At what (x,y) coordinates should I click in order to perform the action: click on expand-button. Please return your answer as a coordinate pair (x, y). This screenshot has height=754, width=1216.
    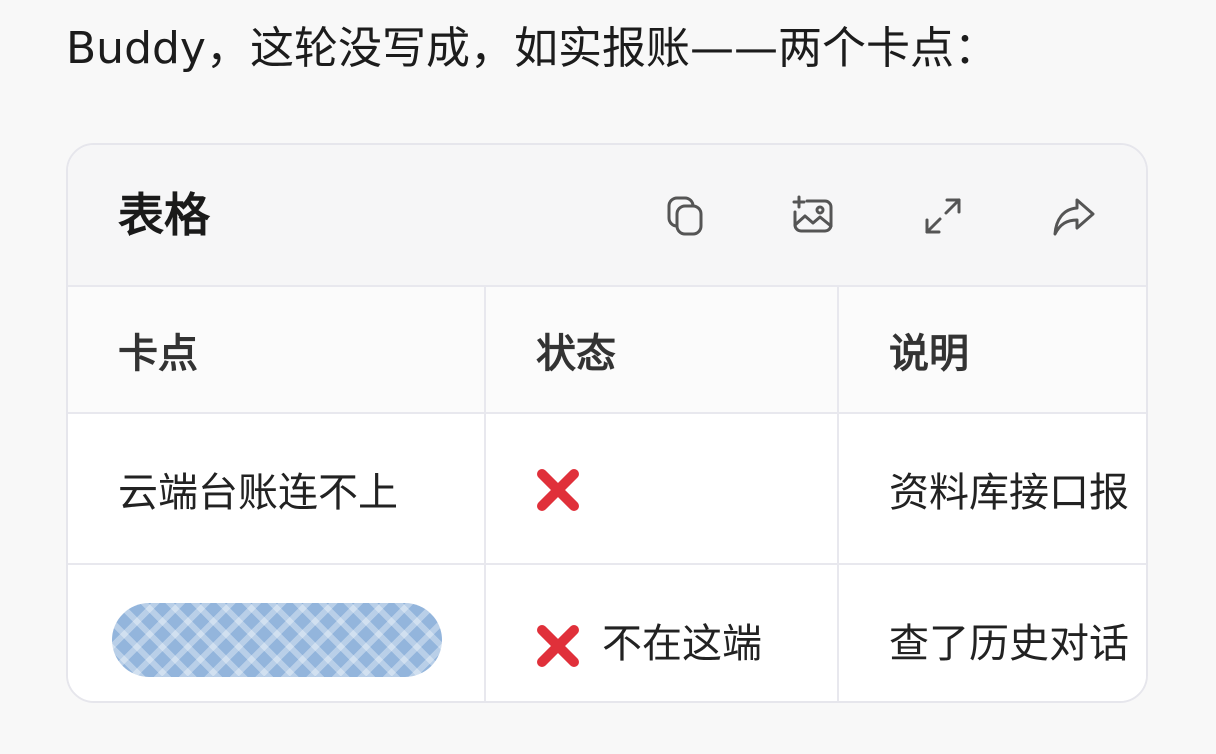
    Looking at the image, I should click on (943, 216).